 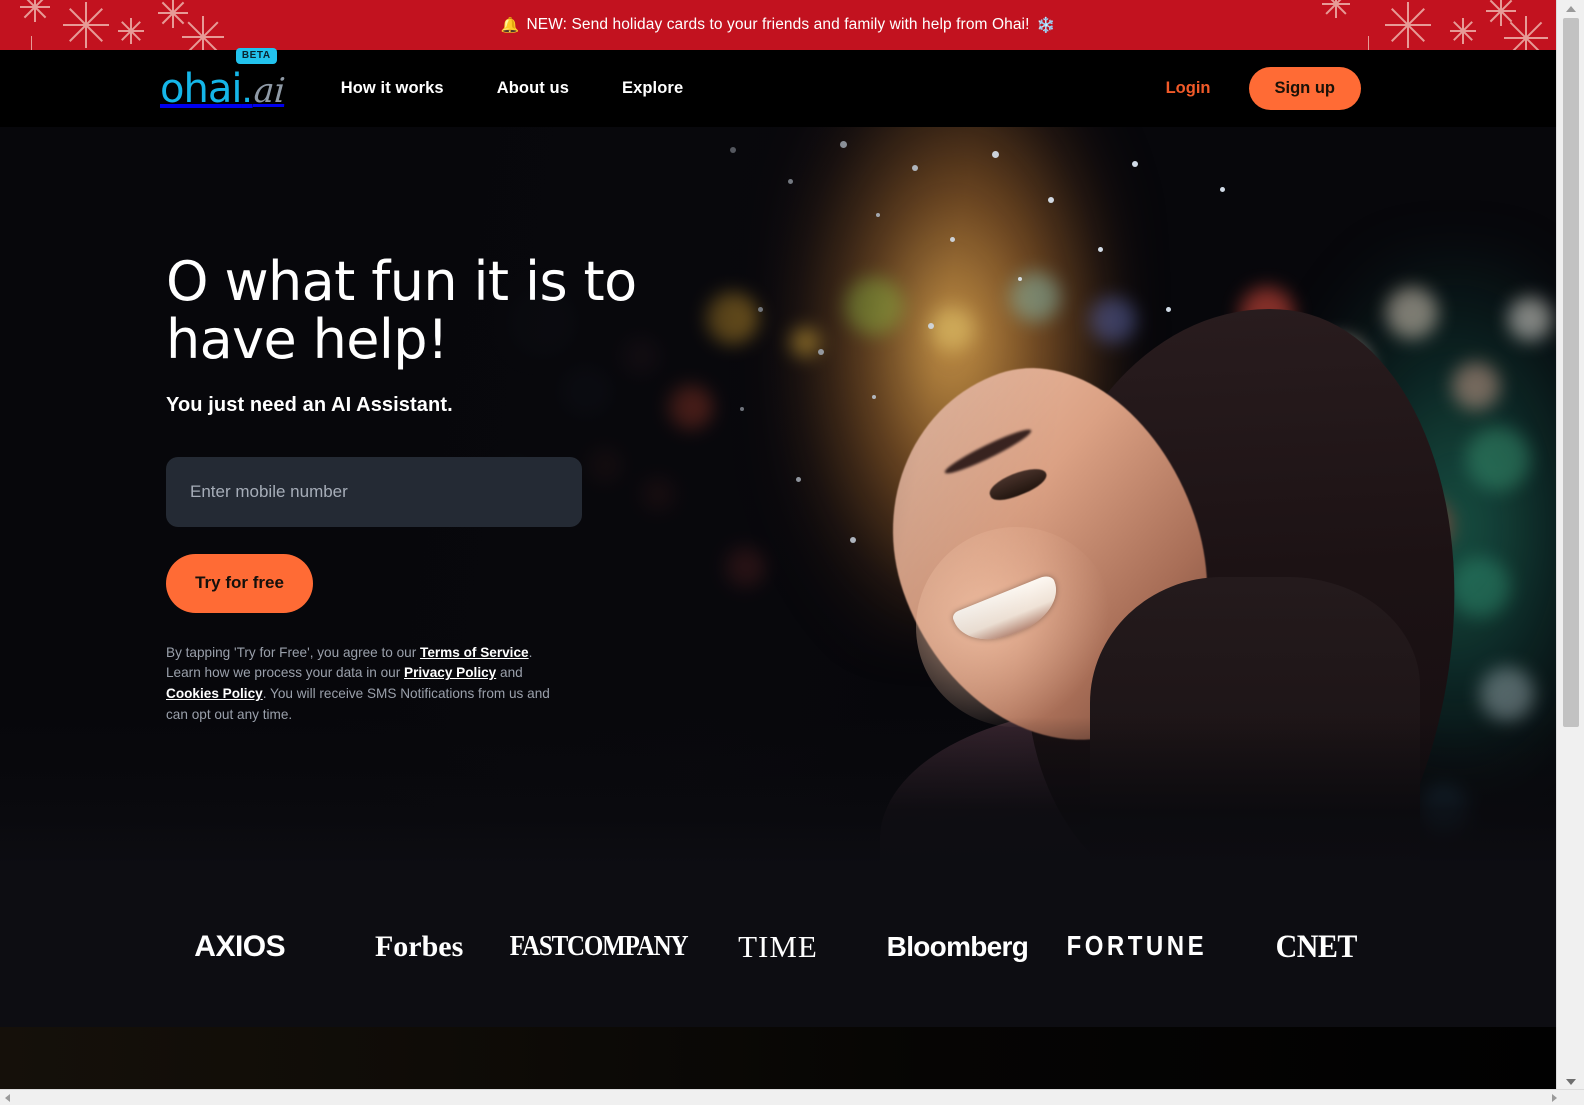 I want to click on cookies-policy-link: Cookies Policy, so click(x=214, y=693).